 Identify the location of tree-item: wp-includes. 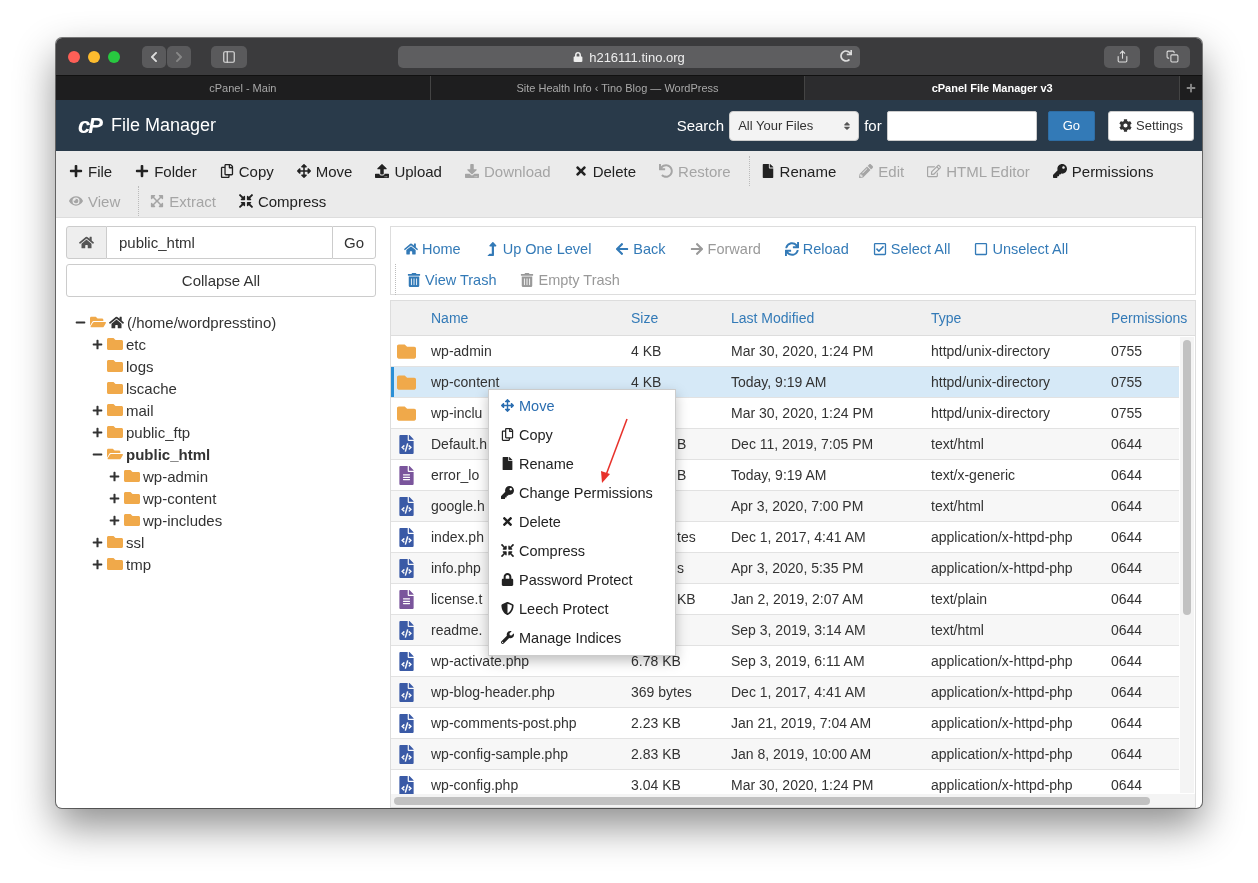
(183, 520).